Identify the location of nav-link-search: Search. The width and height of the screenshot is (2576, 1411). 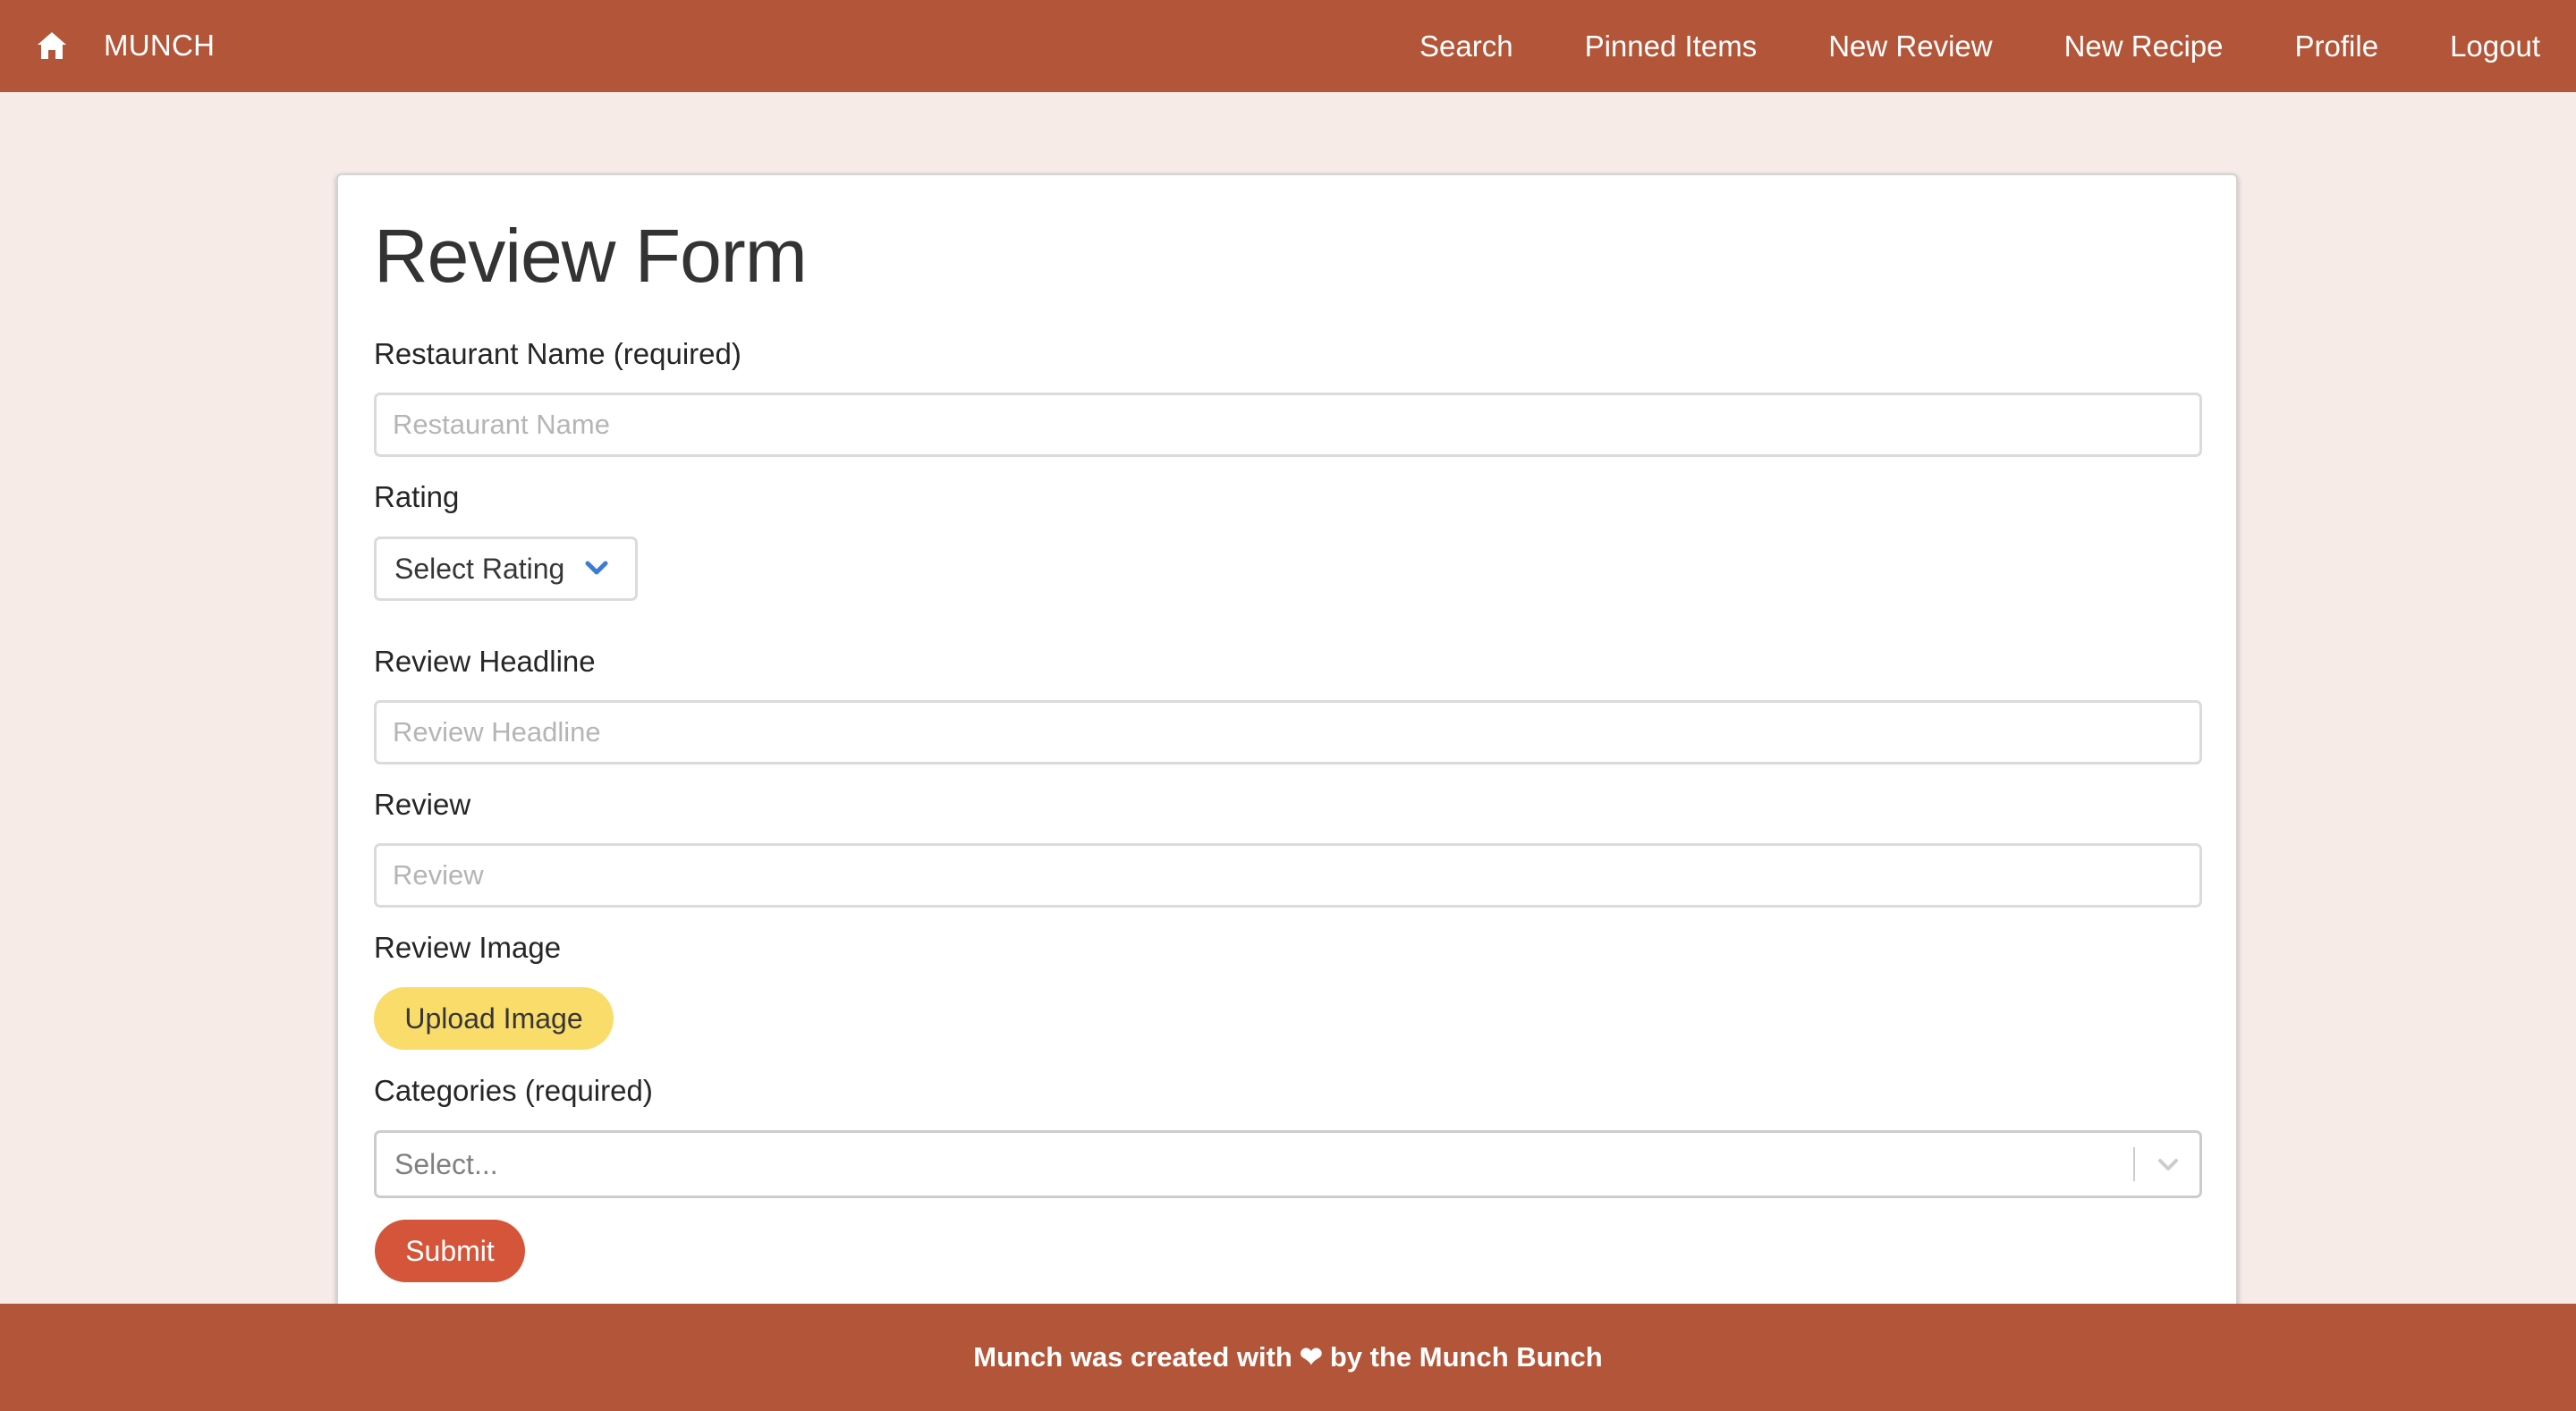
(1466, 46).